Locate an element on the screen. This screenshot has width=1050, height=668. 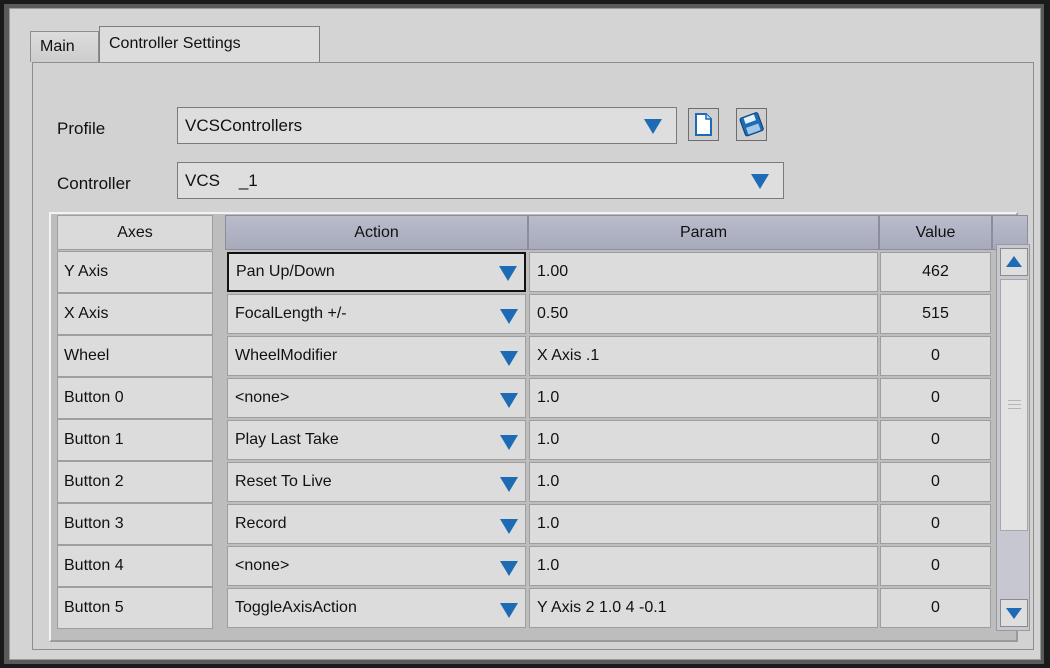
scroll-up-button is located at coordinates (1014, 262).